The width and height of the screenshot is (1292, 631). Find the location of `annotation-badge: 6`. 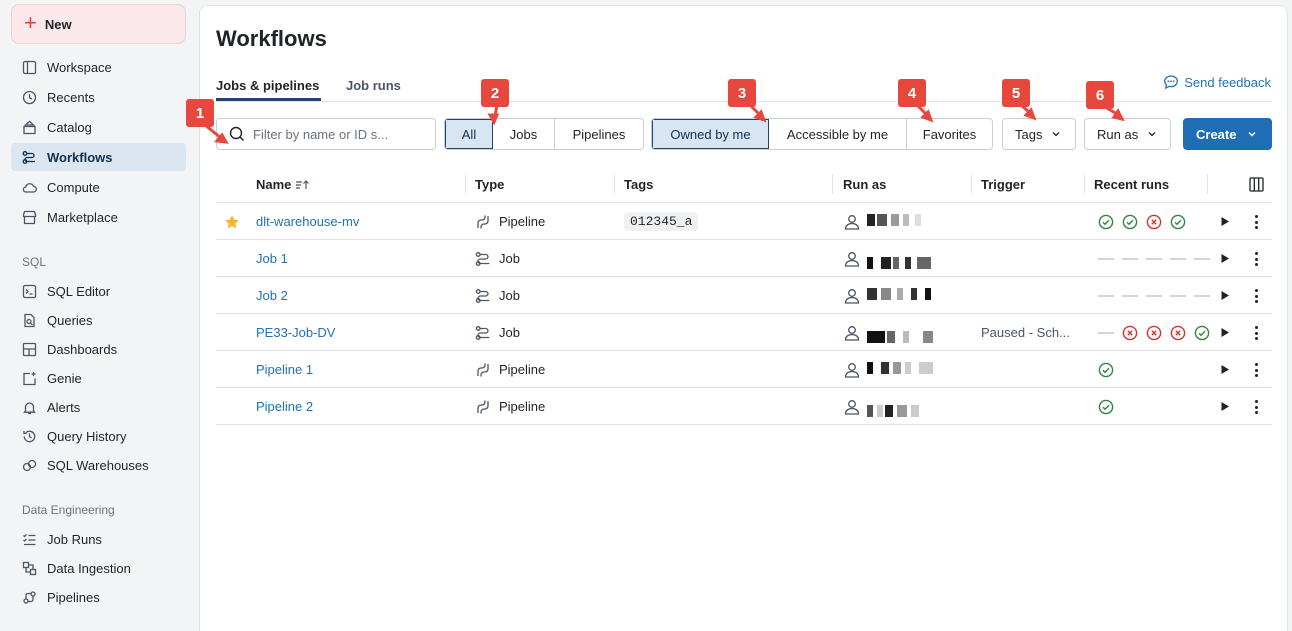

annotation-badge: 6 is located at coordinates (1100, 95).